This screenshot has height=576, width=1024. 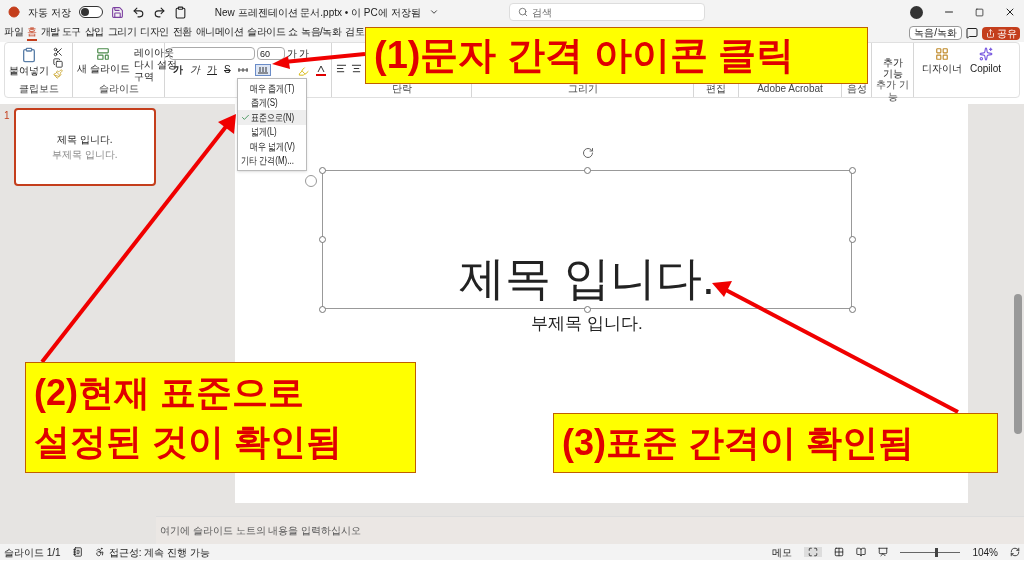 I want to click on menu-tab: 그리기, so click(x=122, y=33).